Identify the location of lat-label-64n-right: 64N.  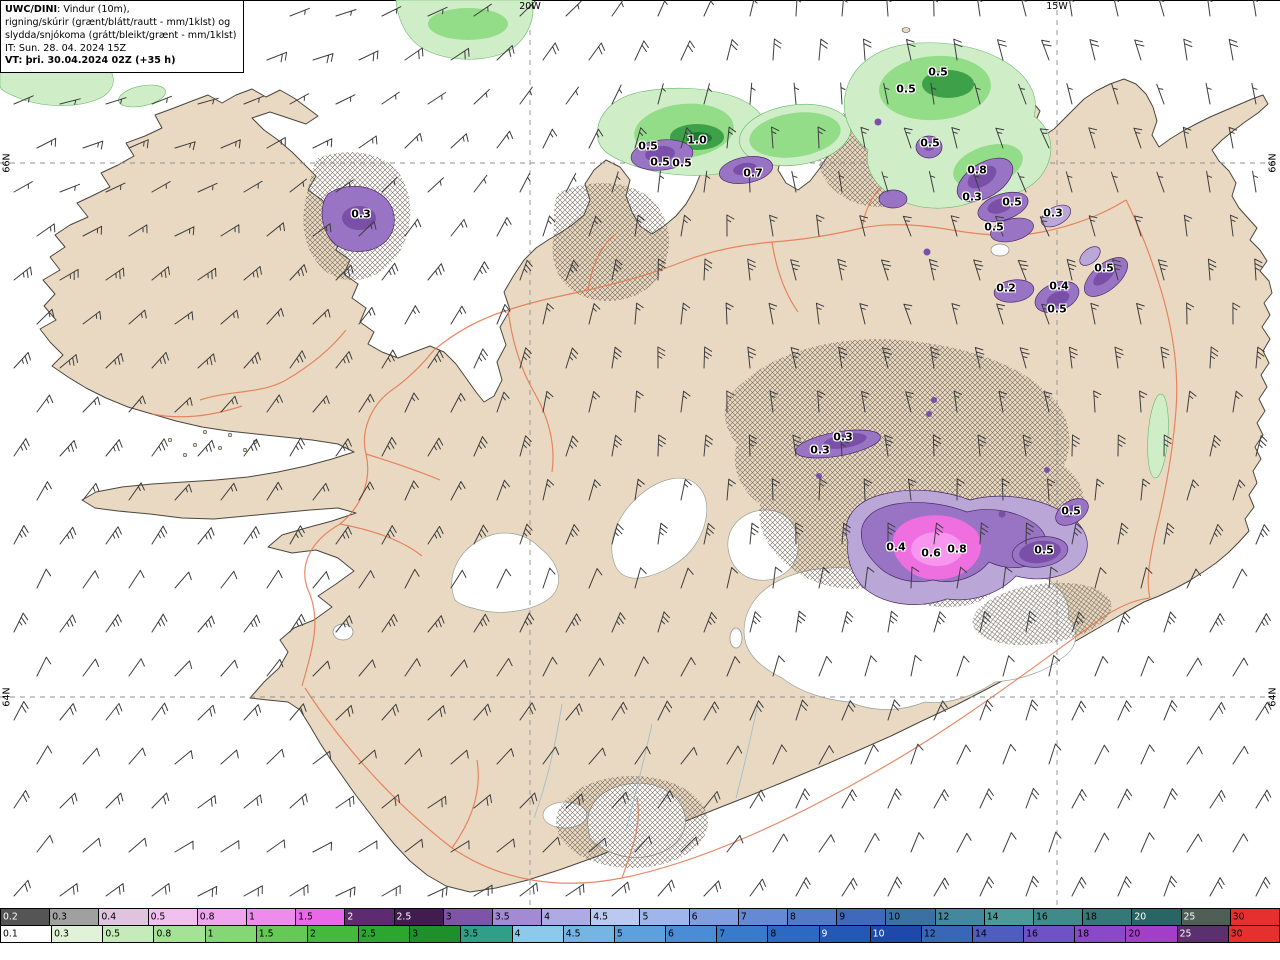
(1273, 697).